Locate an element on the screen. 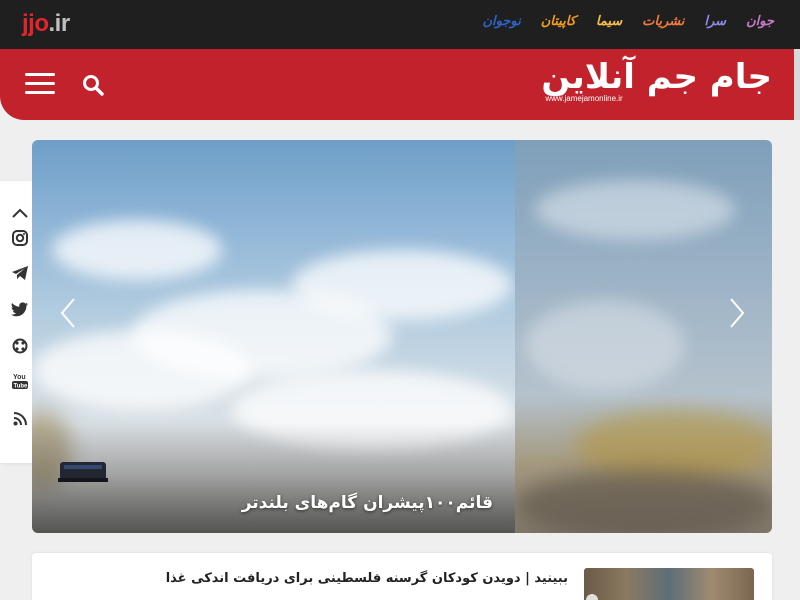  telegram-icon is located at coordinates (20, 273).